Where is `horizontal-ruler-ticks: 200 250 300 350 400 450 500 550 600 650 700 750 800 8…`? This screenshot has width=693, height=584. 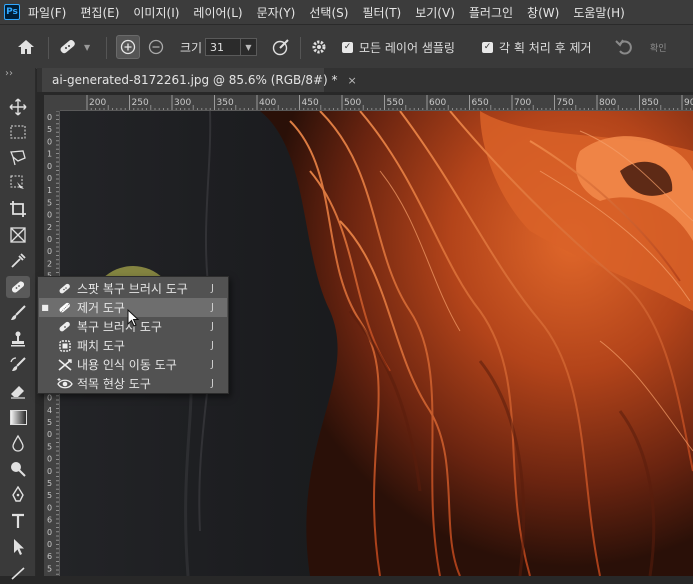 horizontal-ruler-ticks: 200 250 300 350 400 450 500 550 600 650 700 750 800 8… is located at coordinates (389, 102).